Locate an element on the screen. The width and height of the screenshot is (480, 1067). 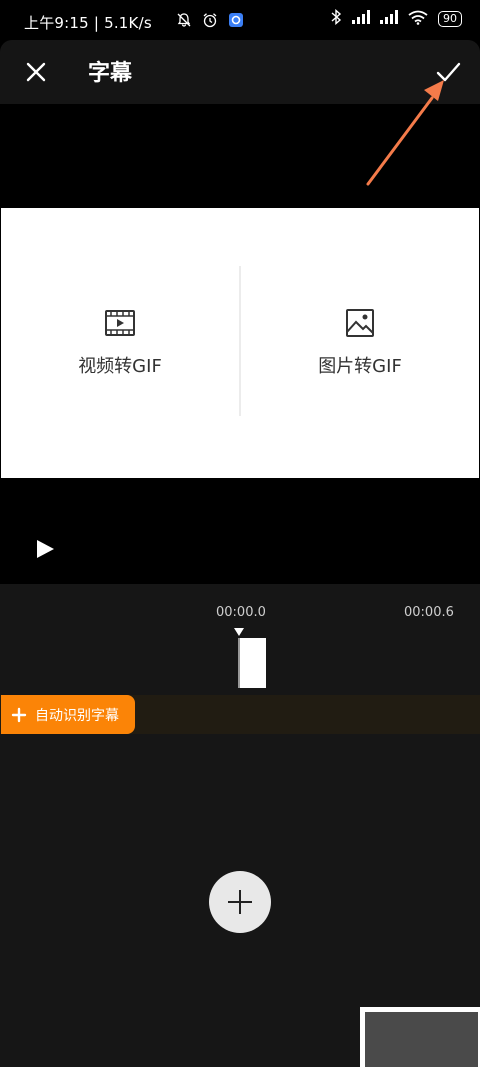
timeline-end-time: 00:00.6 is located at coordinates (429, 612).